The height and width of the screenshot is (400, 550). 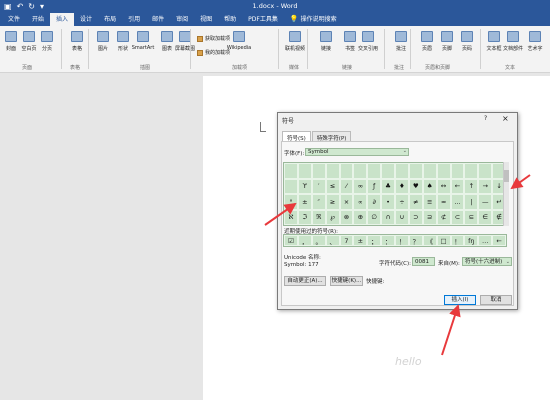 I want to click on symbol-cell: ≠, so click(x=415, y=202).